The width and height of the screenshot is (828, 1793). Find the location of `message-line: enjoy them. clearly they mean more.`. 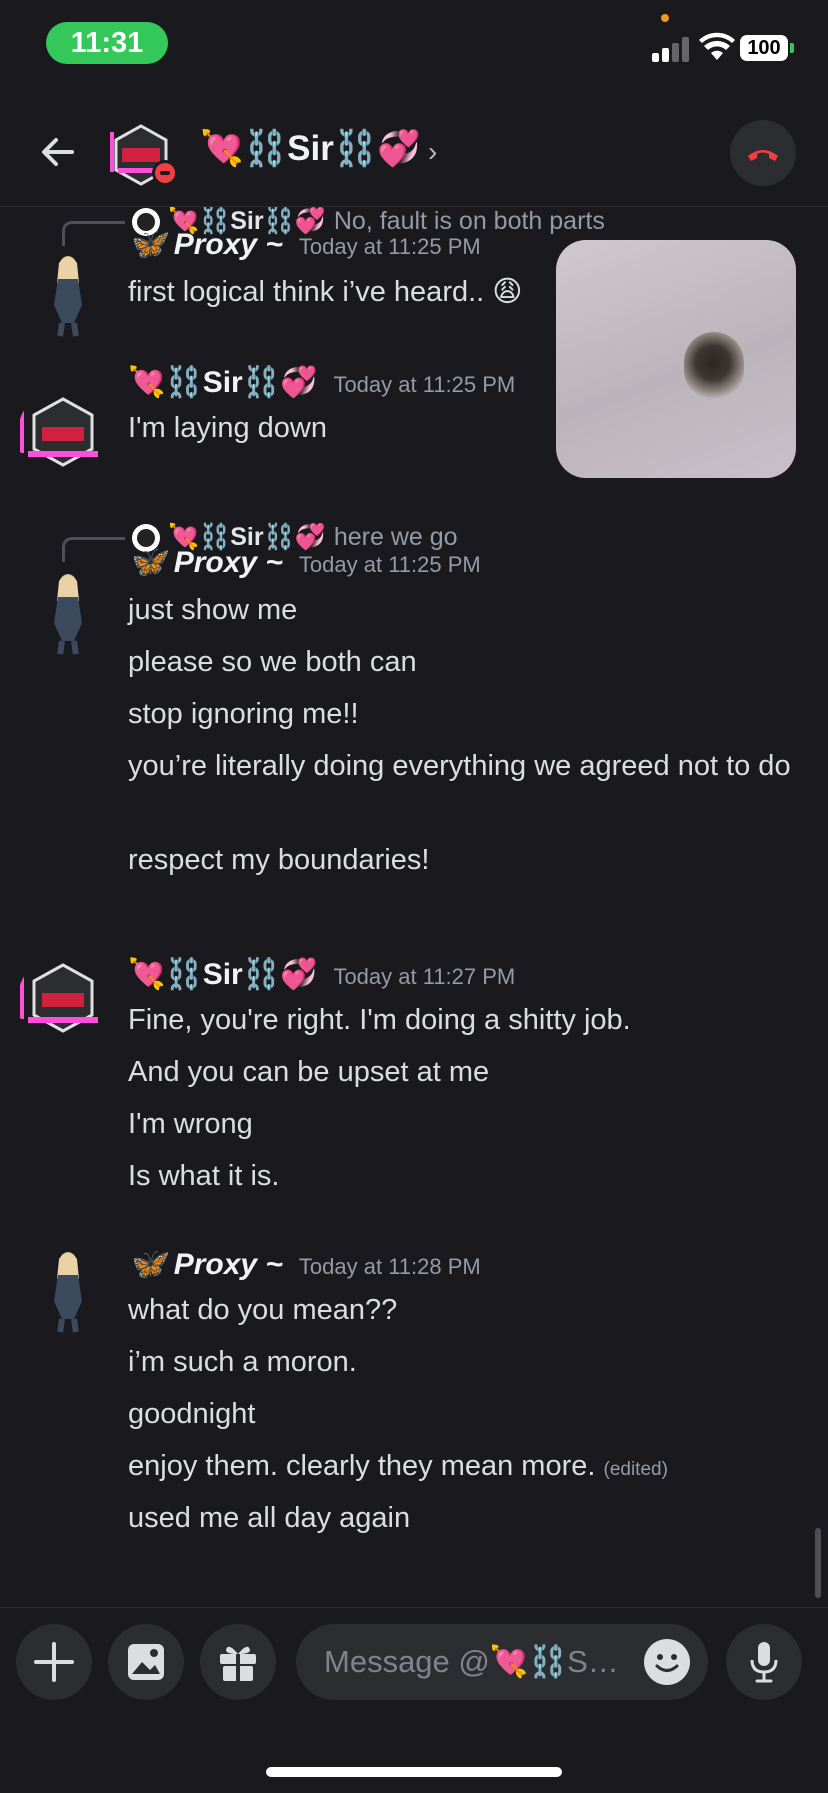

message-line: enjoy them. clearly they mean more. is located at coordinates (362, 1466).